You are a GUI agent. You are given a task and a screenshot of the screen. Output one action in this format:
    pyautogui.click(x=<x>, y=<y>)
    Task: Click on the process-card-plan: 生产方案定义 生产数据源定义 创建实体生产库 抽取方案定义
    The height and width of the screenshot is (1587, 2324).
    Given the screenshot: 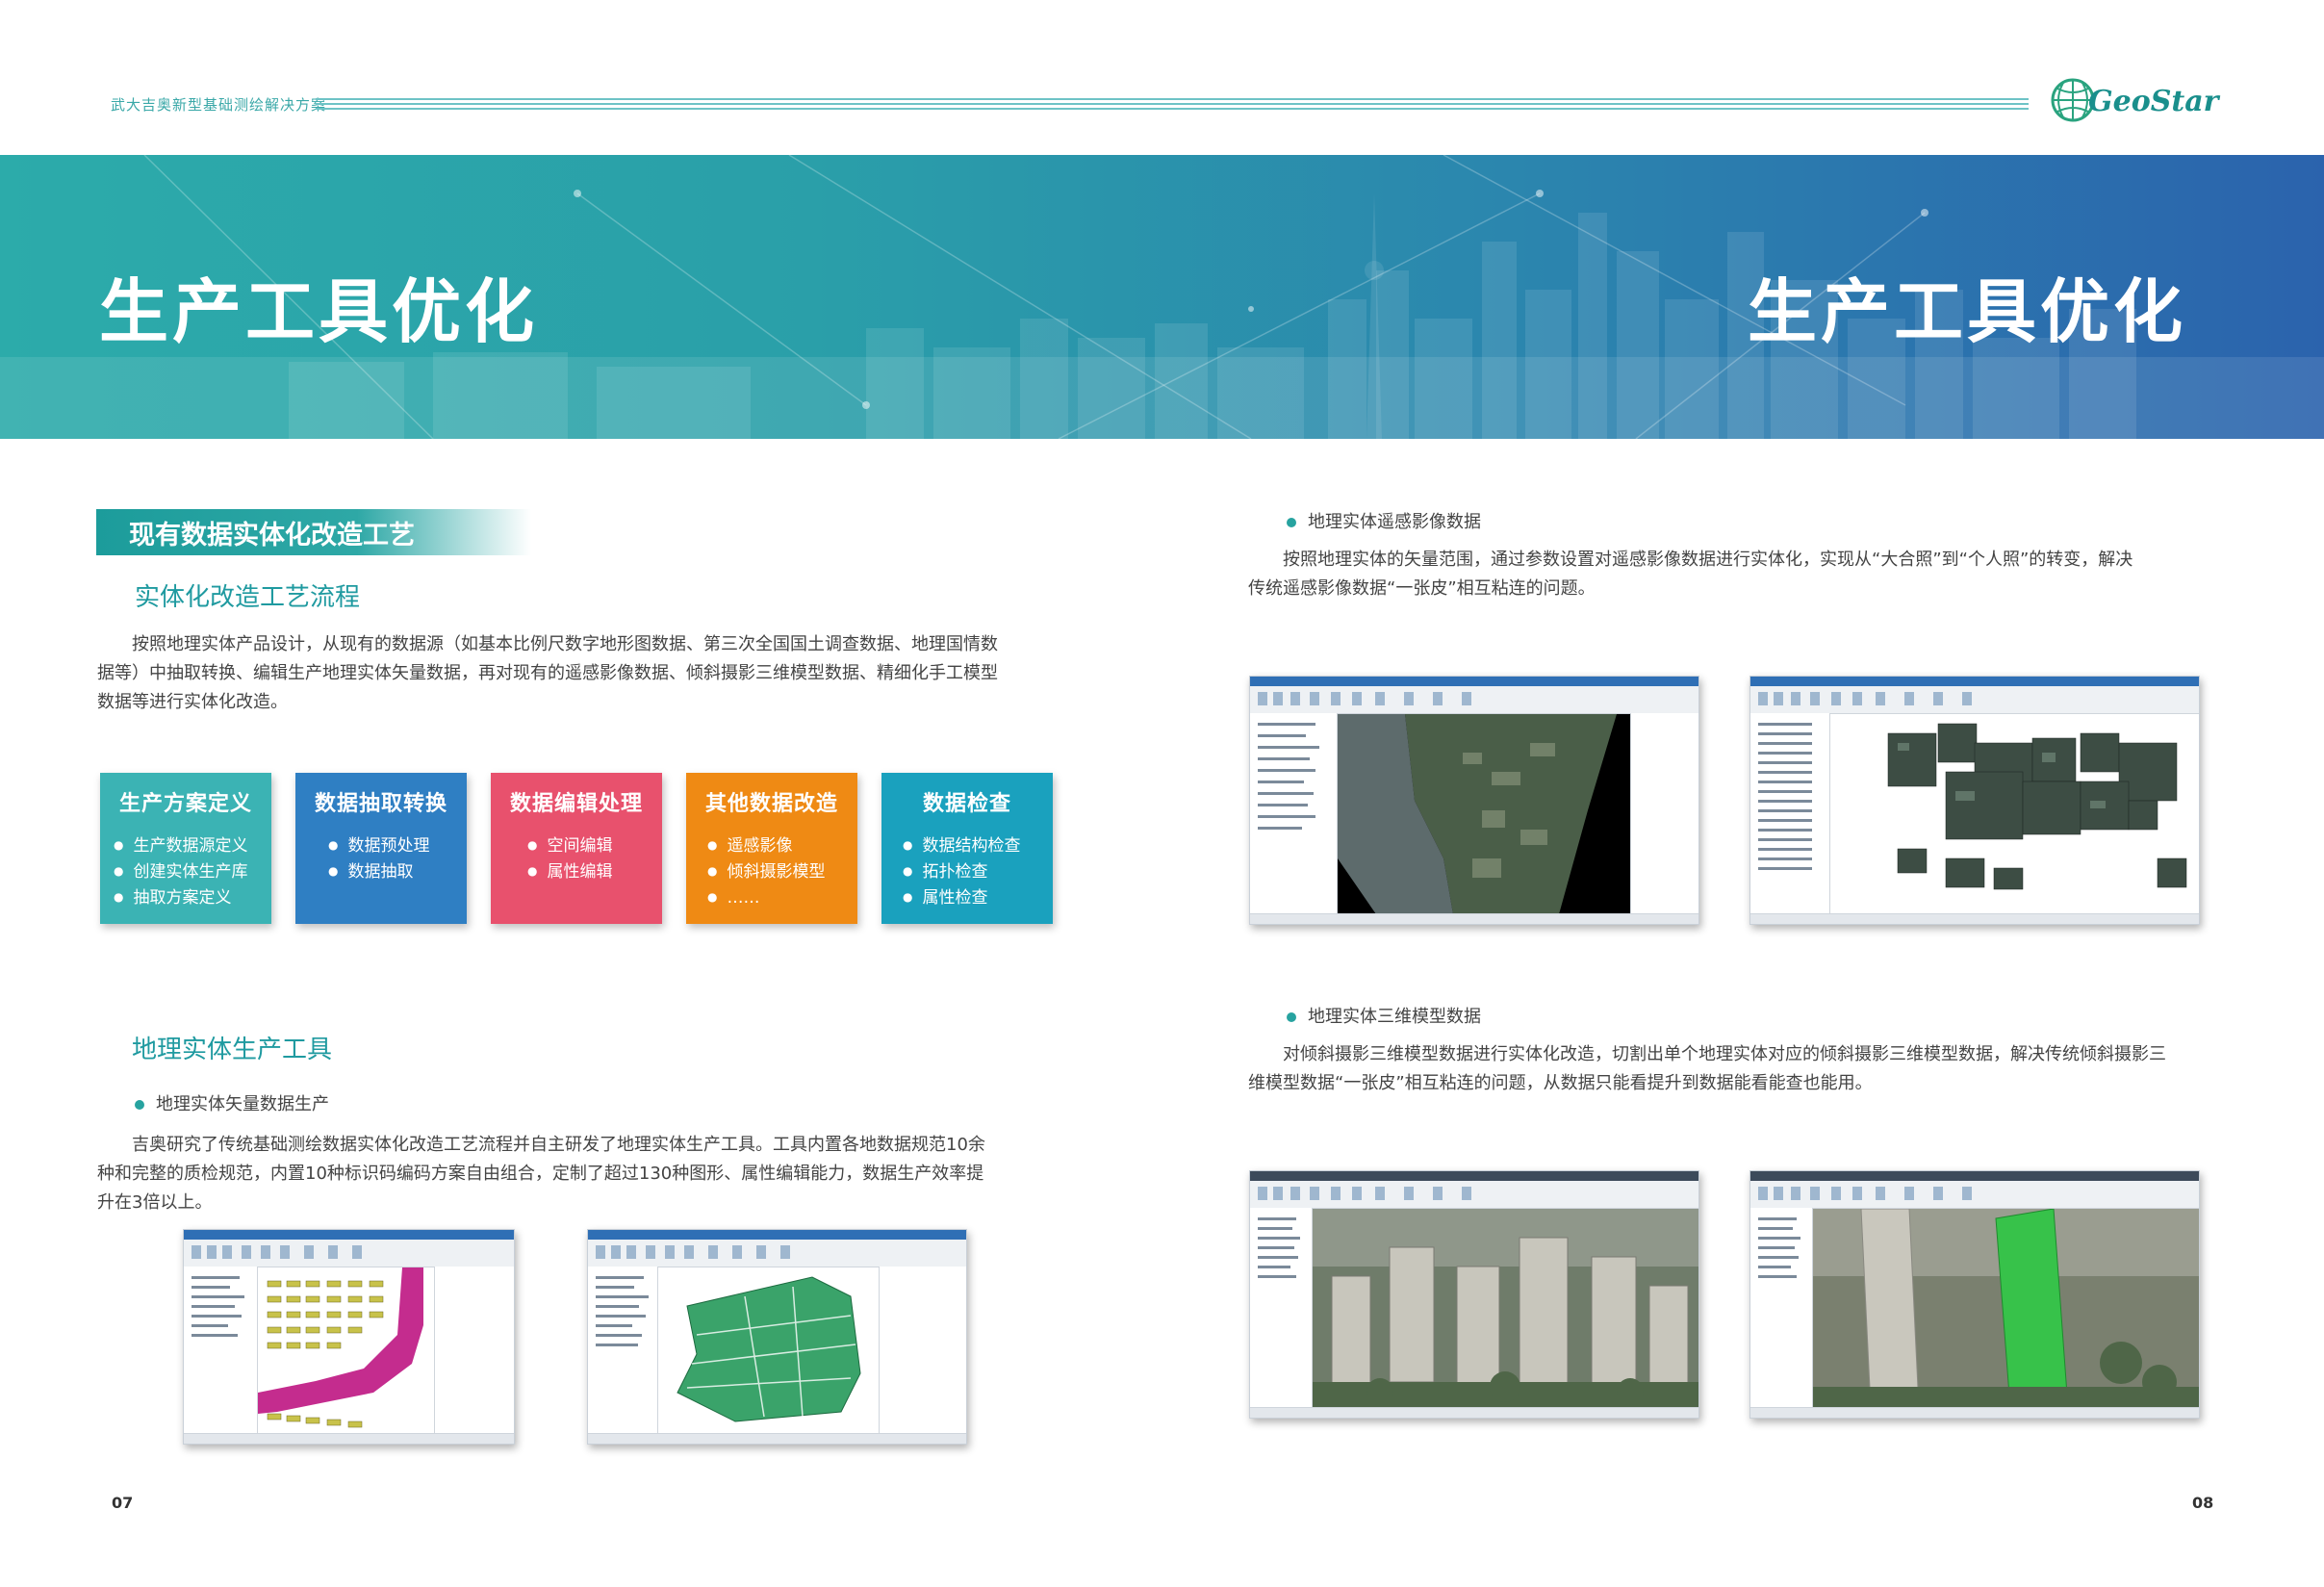 What is the action you would take?
    pyautogui.click(x=185, y=849)
    